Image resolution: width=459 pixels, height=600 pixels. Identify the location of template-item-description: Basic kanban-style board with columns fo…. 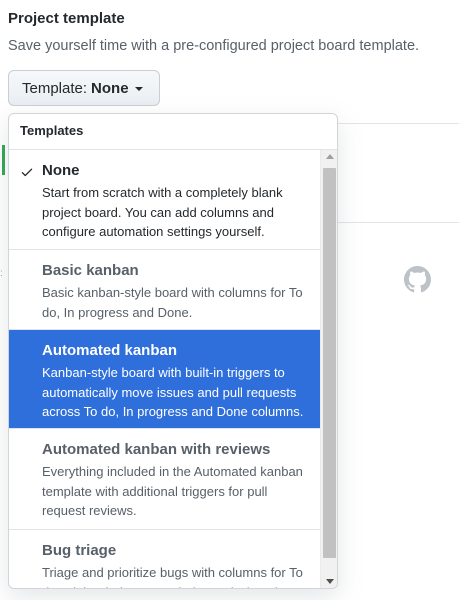
(172, 302).